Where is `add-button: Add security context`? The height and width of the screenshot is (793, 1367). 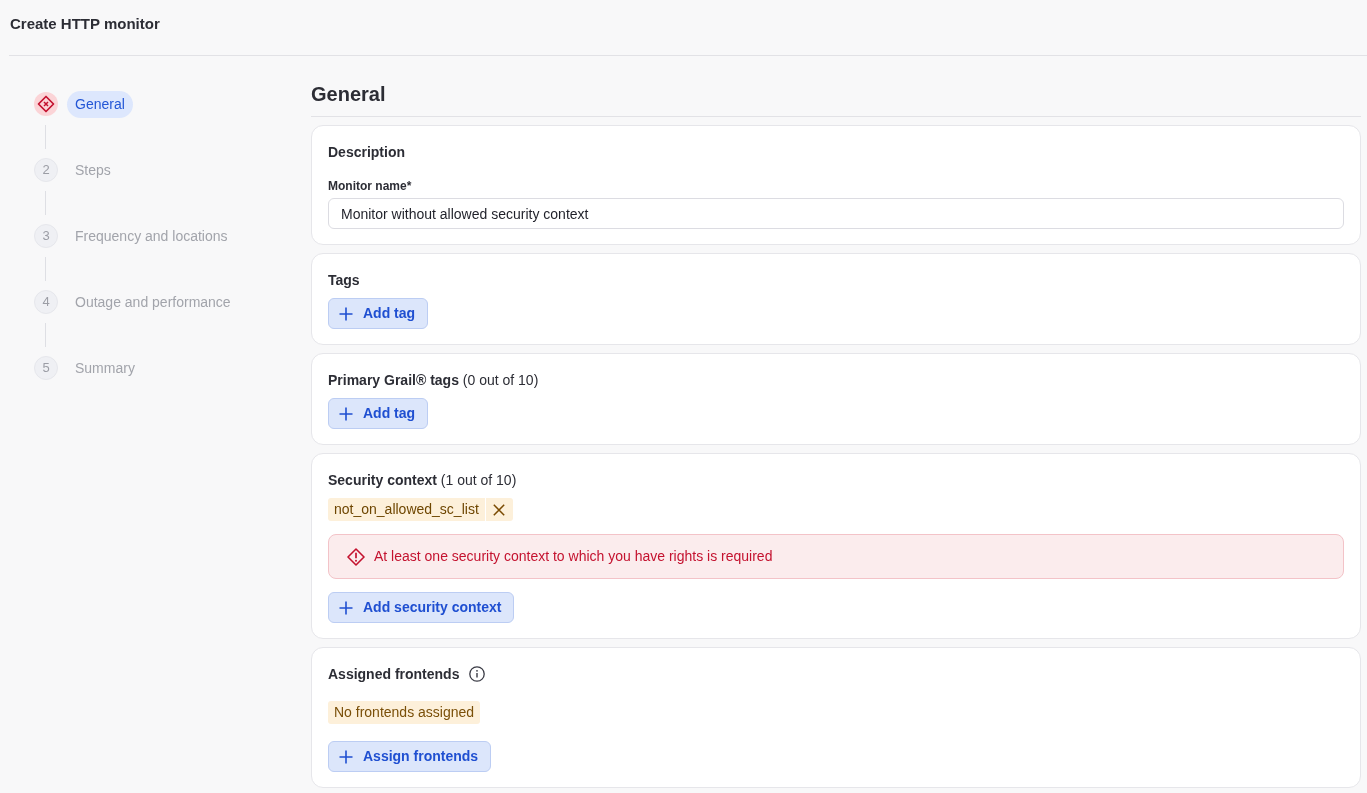 add-button: Add security context is located at coordinates (421, 607).